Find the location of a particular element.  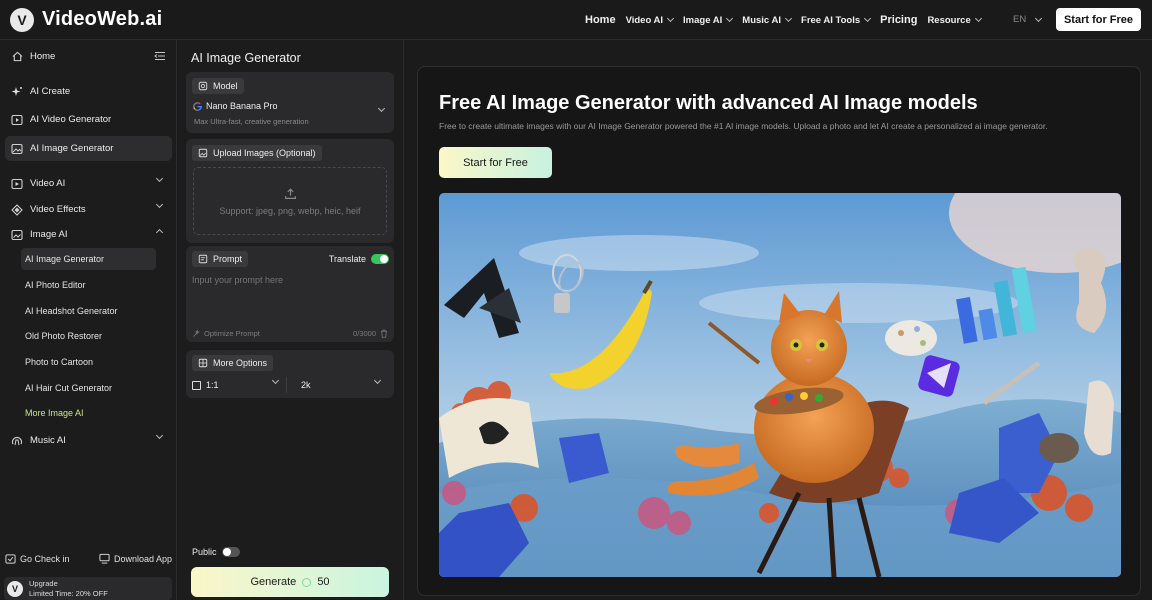

generate-label: Generate is located at coordinates (273, 582).